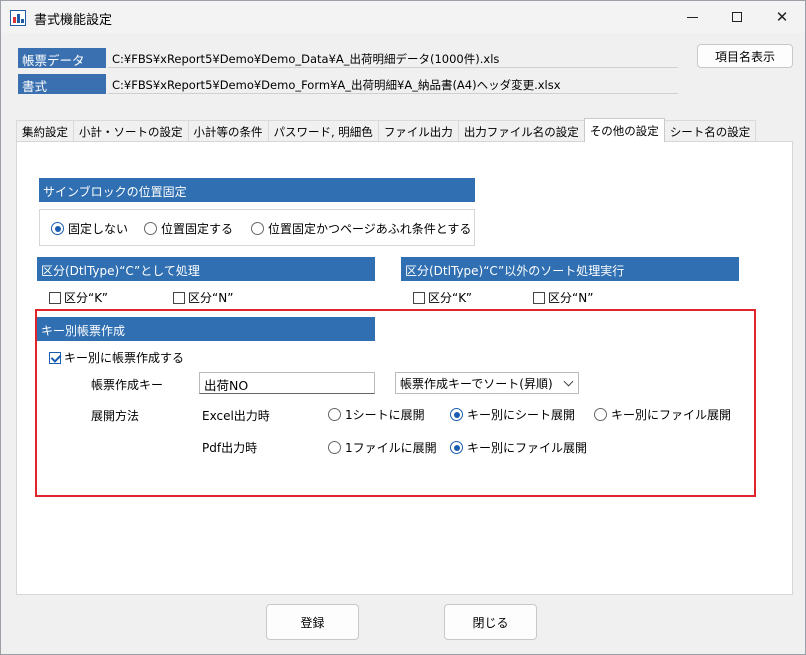  I want to click on pdf-radio-file-per-key: キー別にファイル展開, so click(518, 447).